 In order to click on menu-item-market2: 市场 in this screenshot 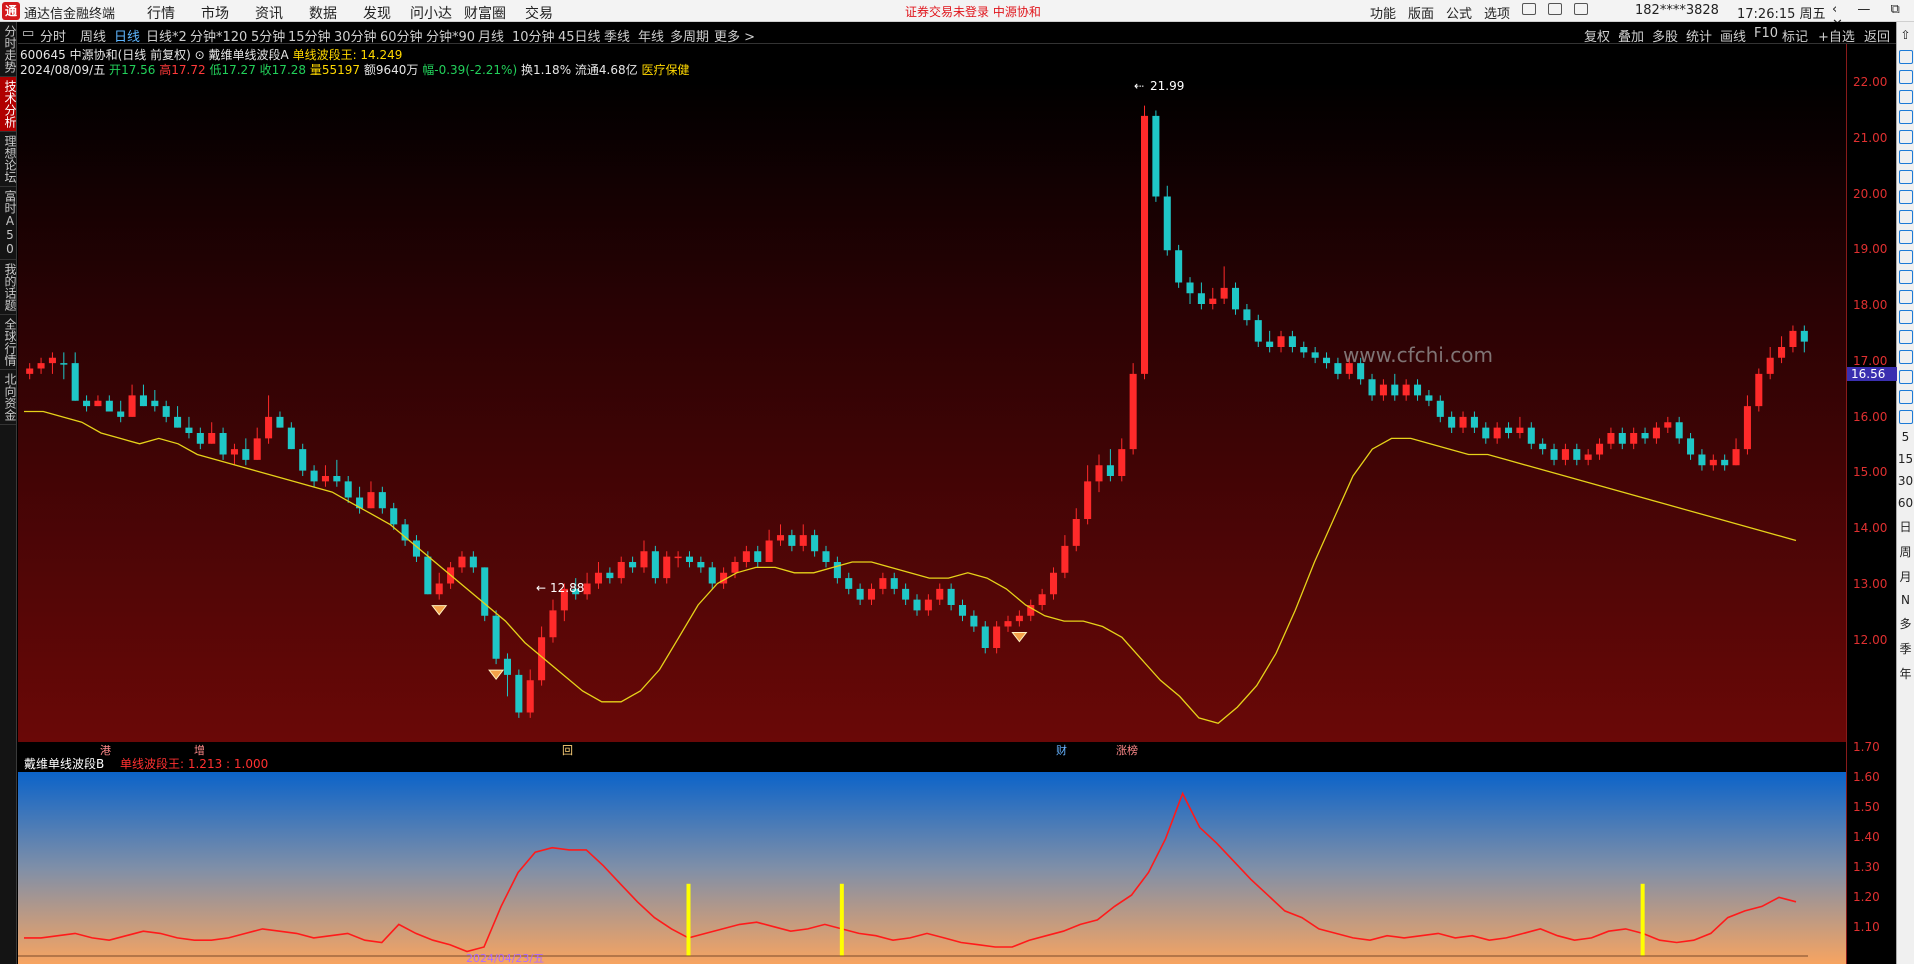, I will do `click(215, 13)`.